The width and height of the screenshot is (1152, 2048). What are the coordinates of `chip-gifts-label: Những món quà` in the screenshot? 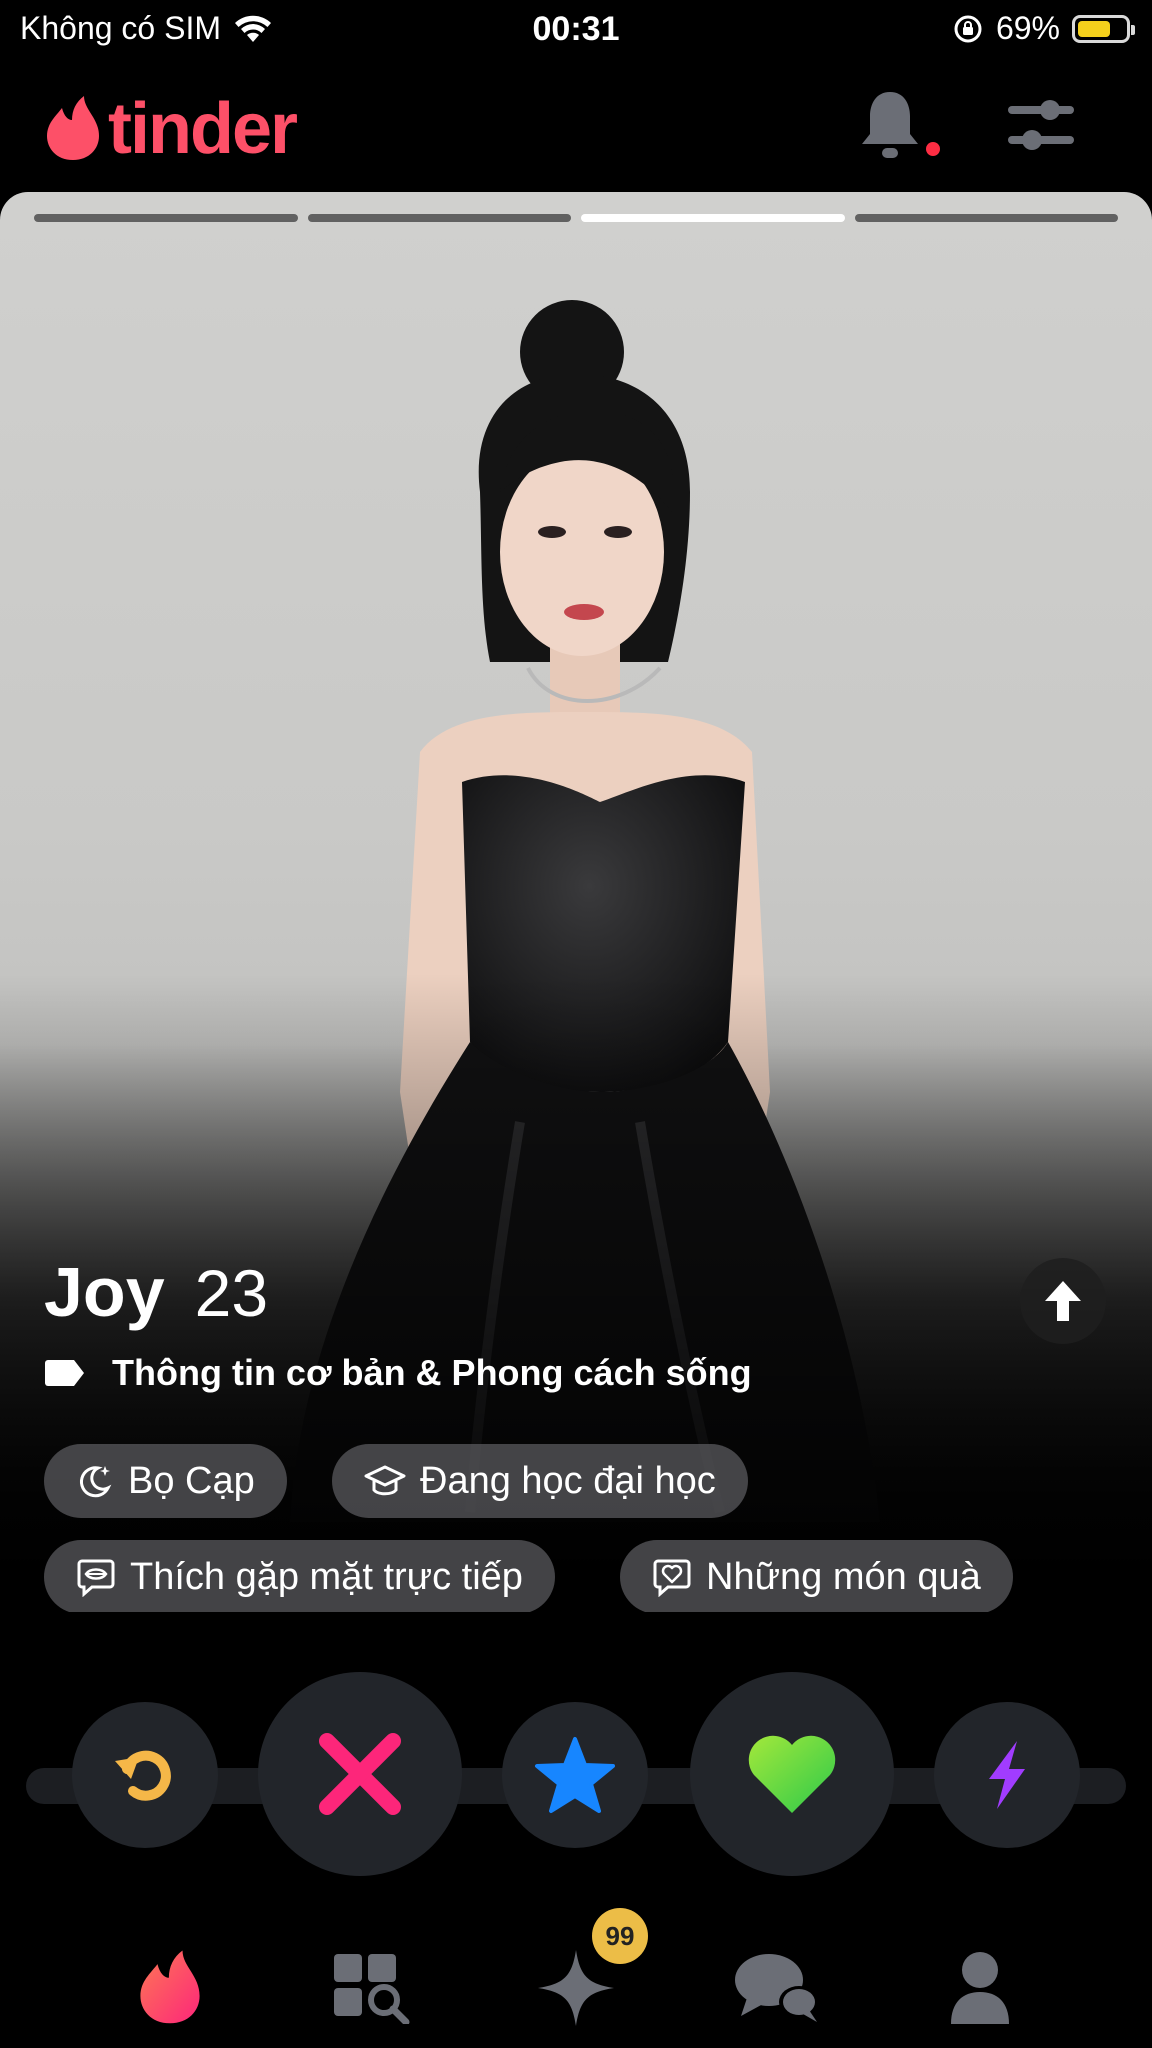 It's located at (843, 1576).